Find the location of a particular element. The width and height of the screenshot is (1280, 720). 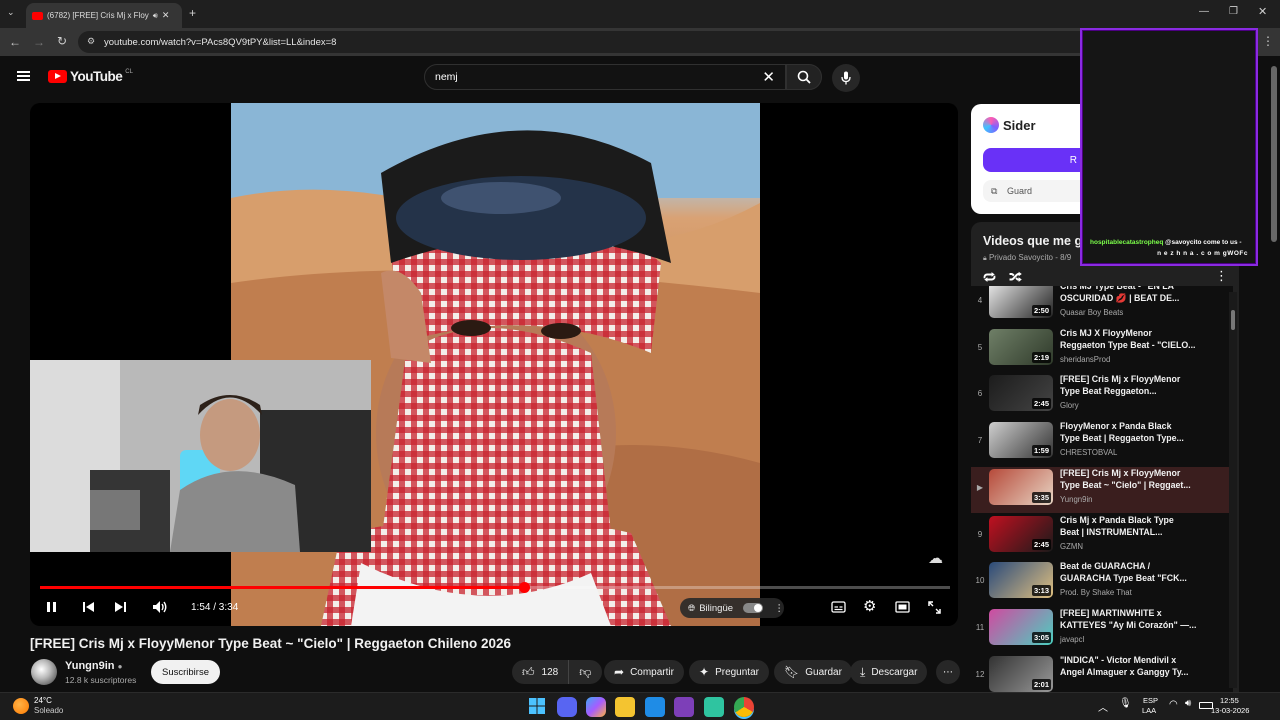

pause-button is located at coordinates (52, 608).